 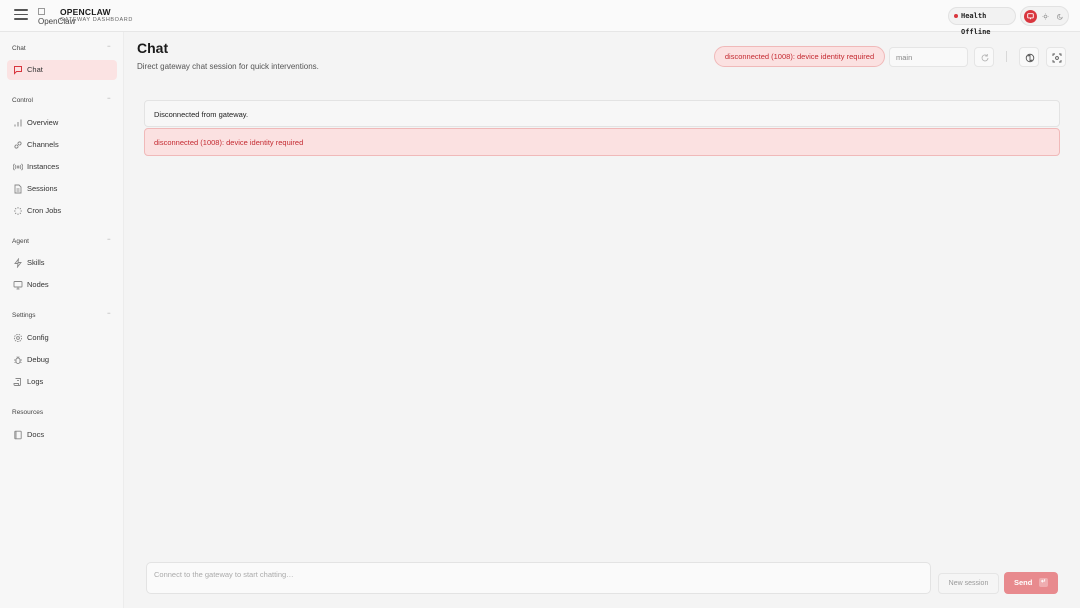 I want to click on enter-key-icon: ↵, so click(x=1043, y=582).